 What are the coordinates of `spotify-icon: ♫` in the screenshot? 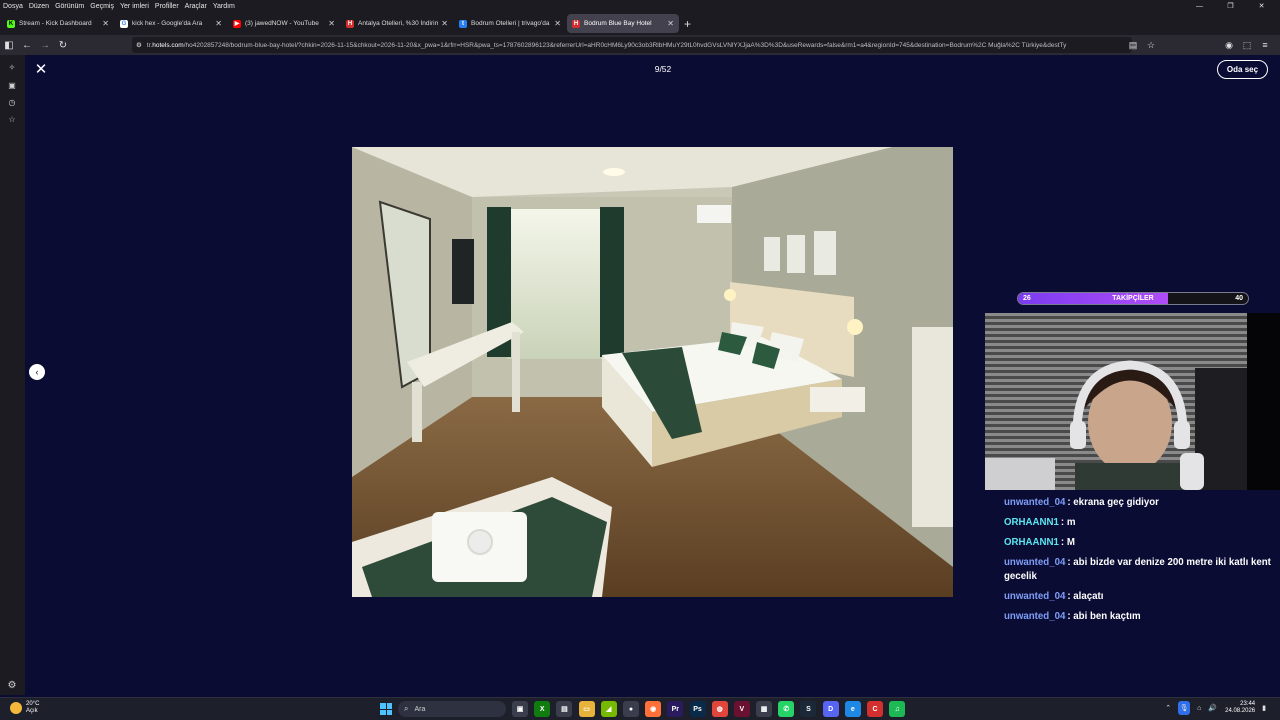 It's located at (897, 709).